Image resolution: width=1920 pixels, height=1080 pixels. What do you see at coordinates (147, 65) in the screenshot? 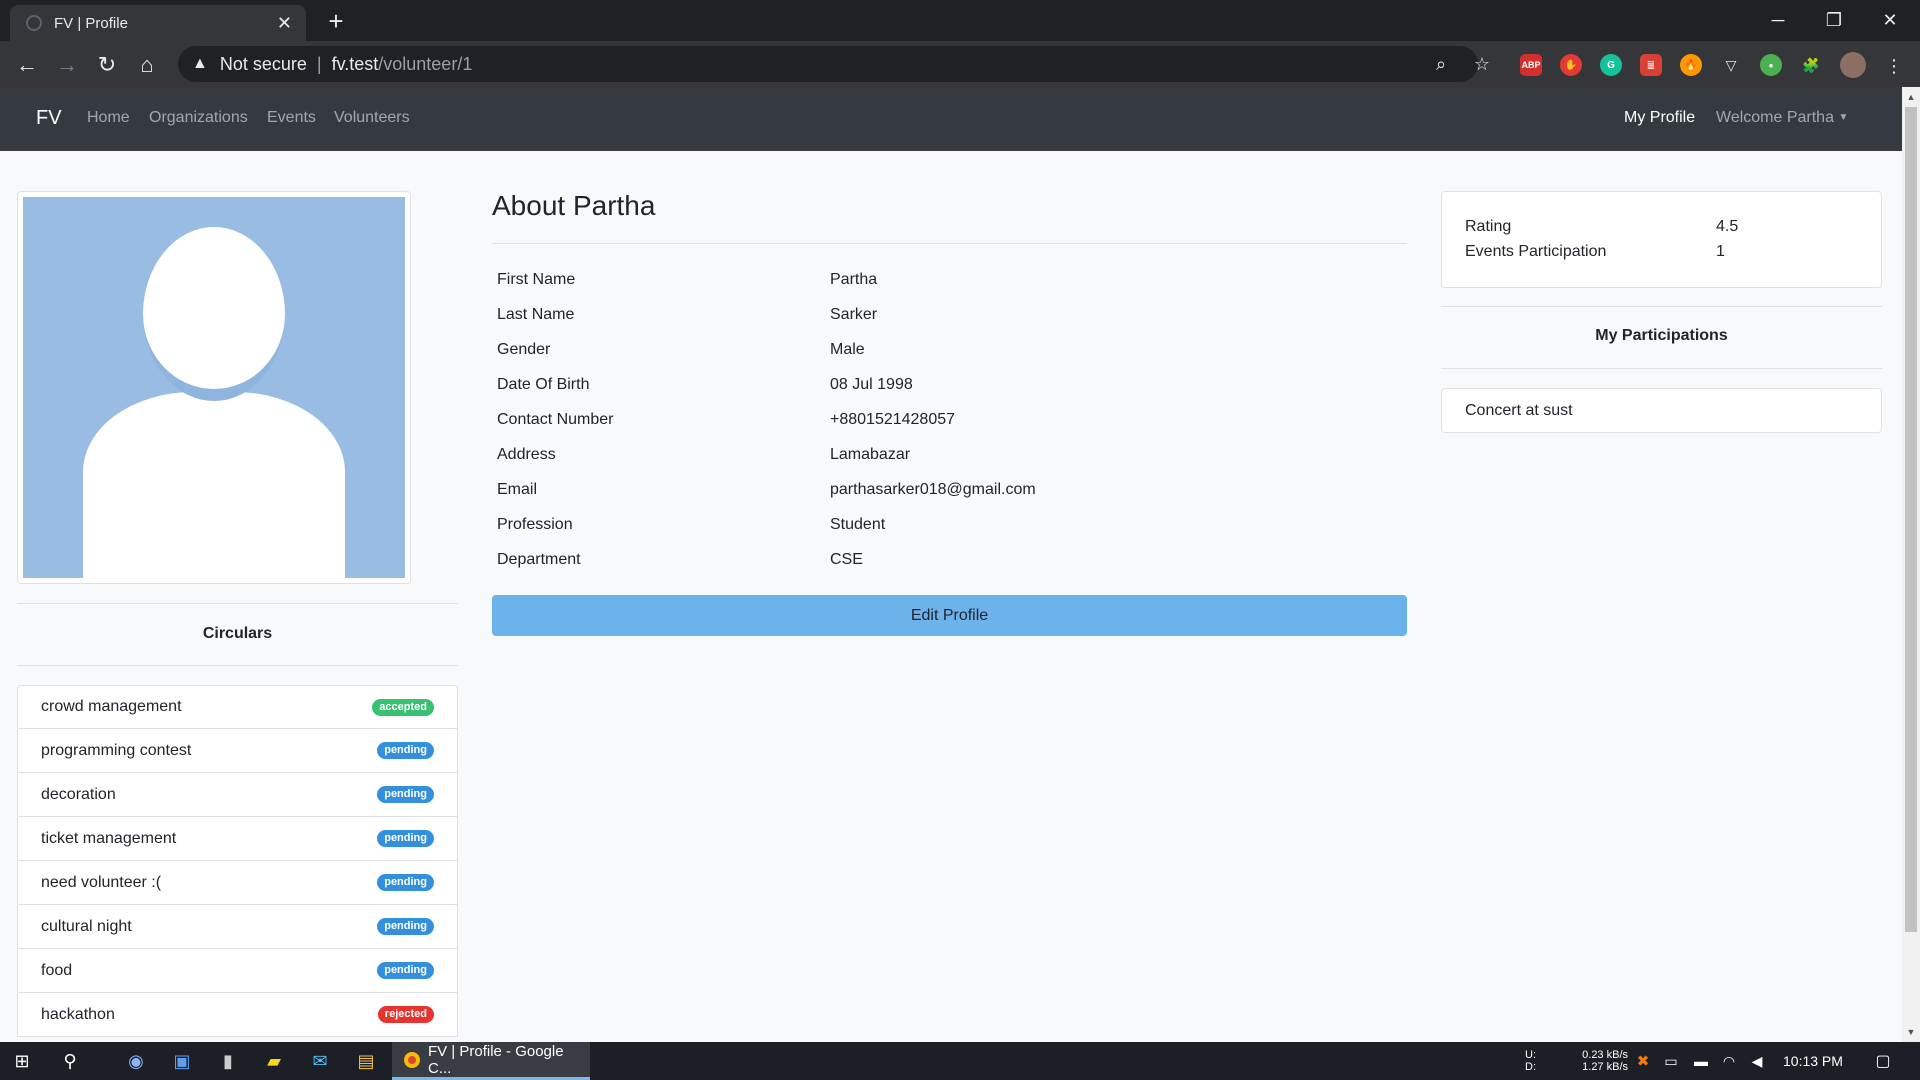
I see `home-icon: ⌂` at bounding box center [147, 65].